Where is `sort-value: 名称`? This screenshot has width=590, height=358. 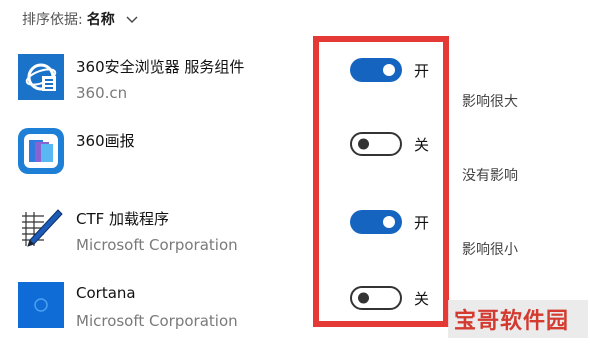
sort-value: 名称 is located at coordinates (100, 20).